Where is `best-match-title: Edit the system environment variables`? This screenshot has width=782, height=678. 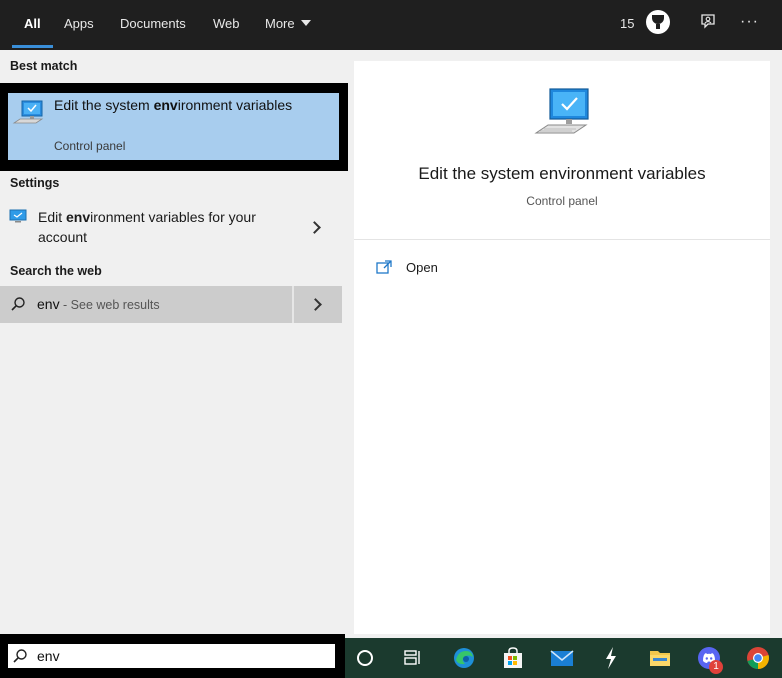
best-match-title: Edit the system environment variables is located at coordinates (189, 105).